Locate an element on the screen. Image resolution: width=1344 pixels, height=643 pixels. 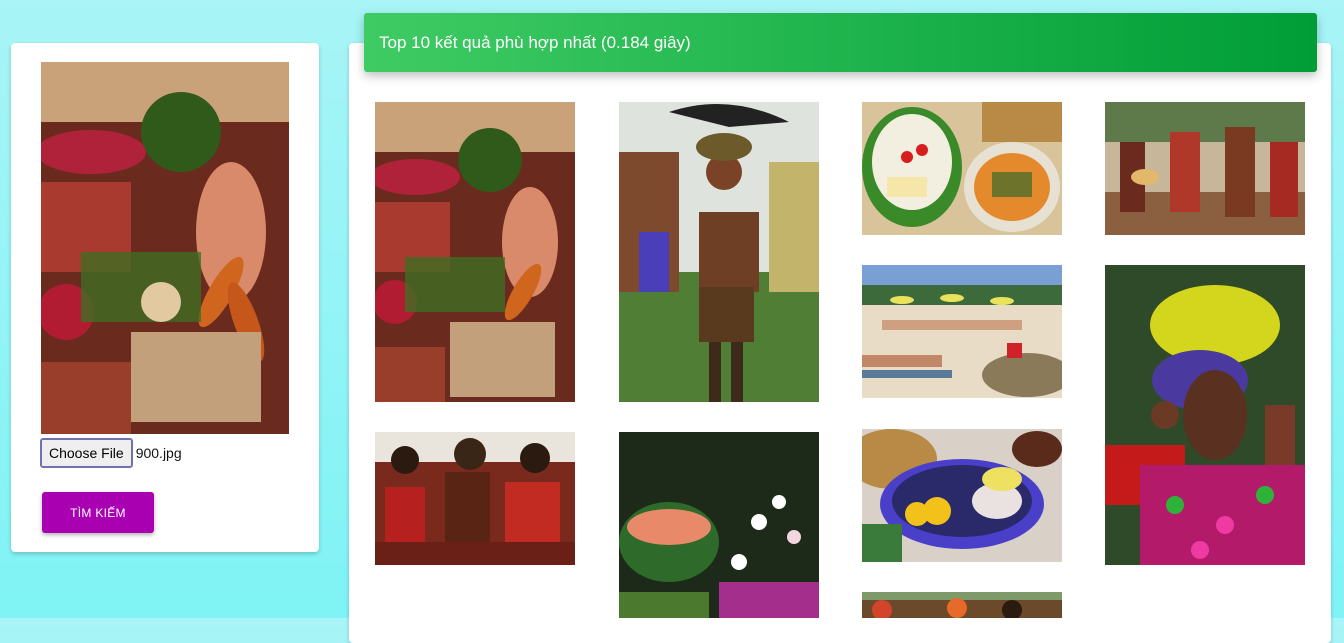
query-image is located at coordinates (165, 248).